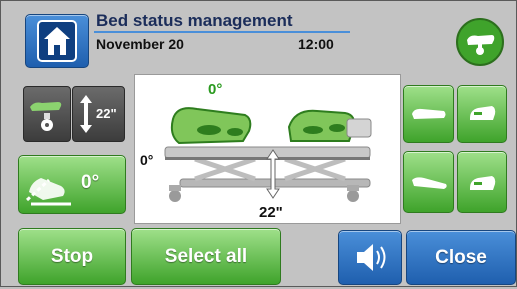 This screenshot has width=517, height=289. I want to click on height-value-label: 22", so click(106, 113).